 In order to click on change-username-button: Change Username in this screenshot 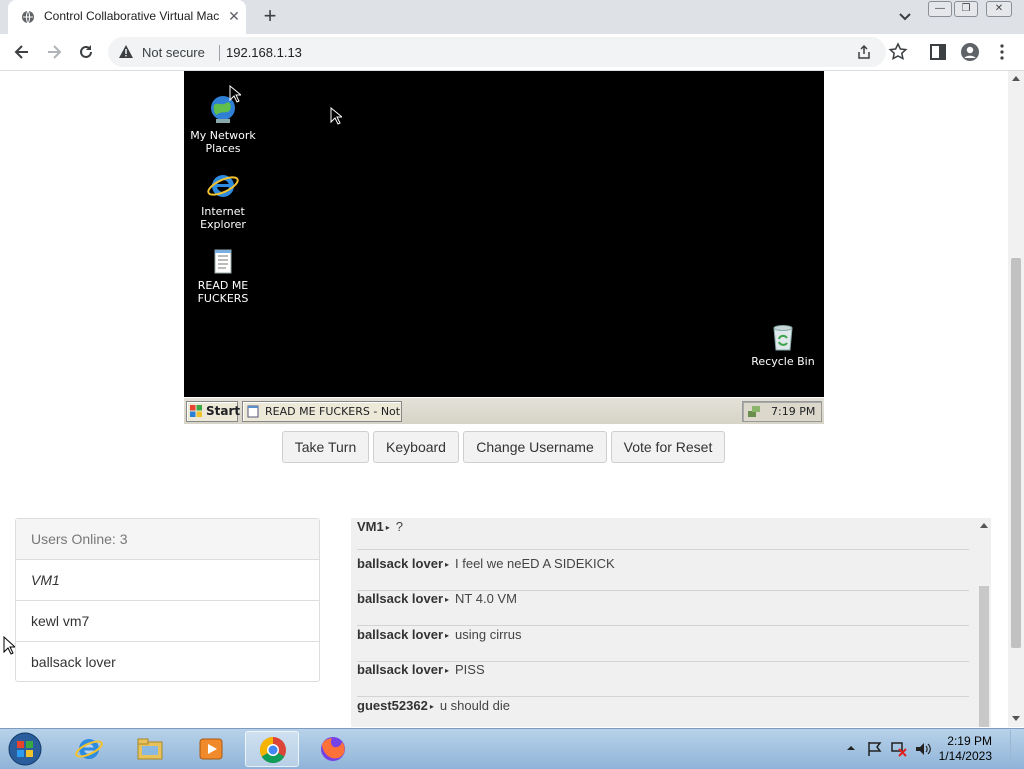, I will do `click(535, 447)`.